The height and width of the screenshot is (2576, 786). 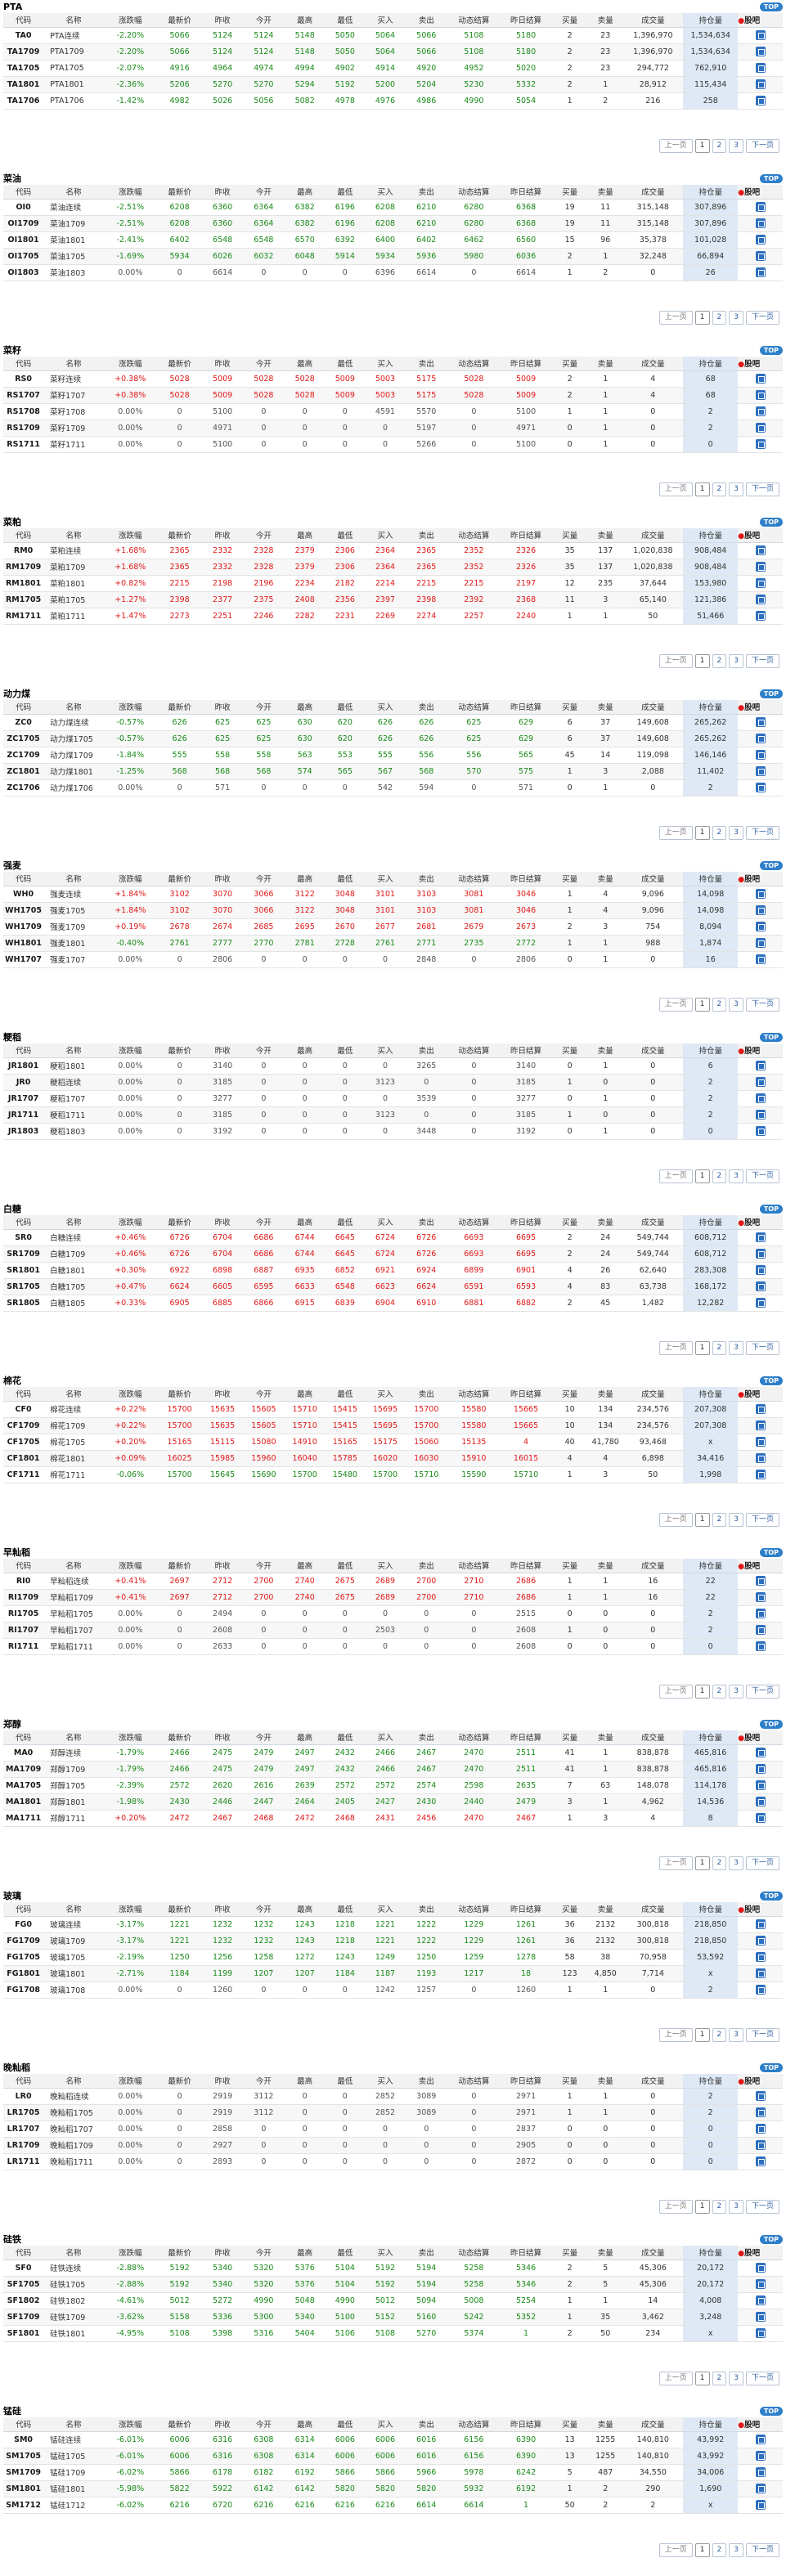 I want to click on cell-name: PTA1705, so click(x=73, y=68).